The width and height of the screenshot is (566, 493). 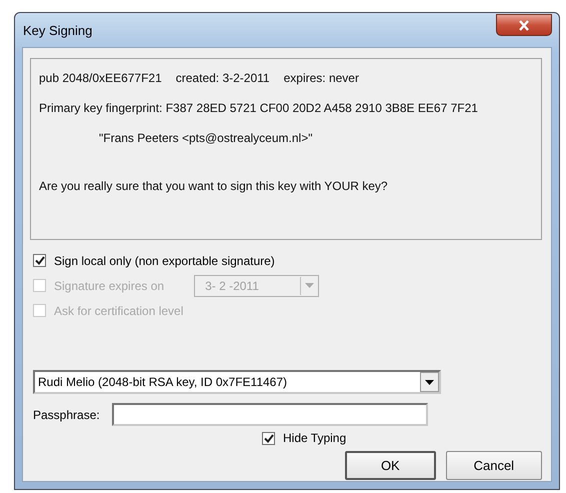 What do you see at coordinates (237, 382) in the screenshot?
I see `key-select: Rudi Melio (2048-bit RSA key, ID 0x7FE11467)` at bounding box center [237, 382].